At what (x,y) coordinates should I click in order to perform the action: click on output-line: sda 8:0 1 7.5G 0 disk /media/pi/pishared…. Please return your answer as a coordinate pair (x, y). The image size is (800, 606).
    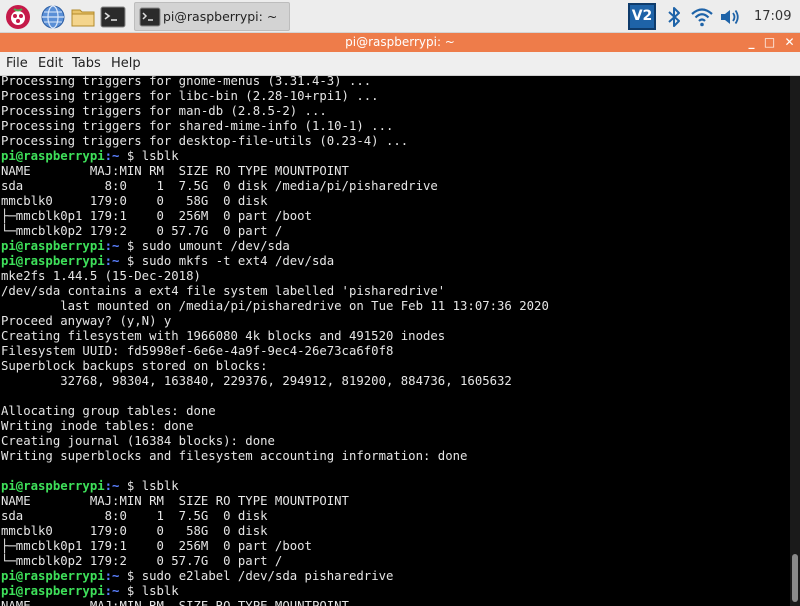
    Looking at the image, I should click on (275, 186).